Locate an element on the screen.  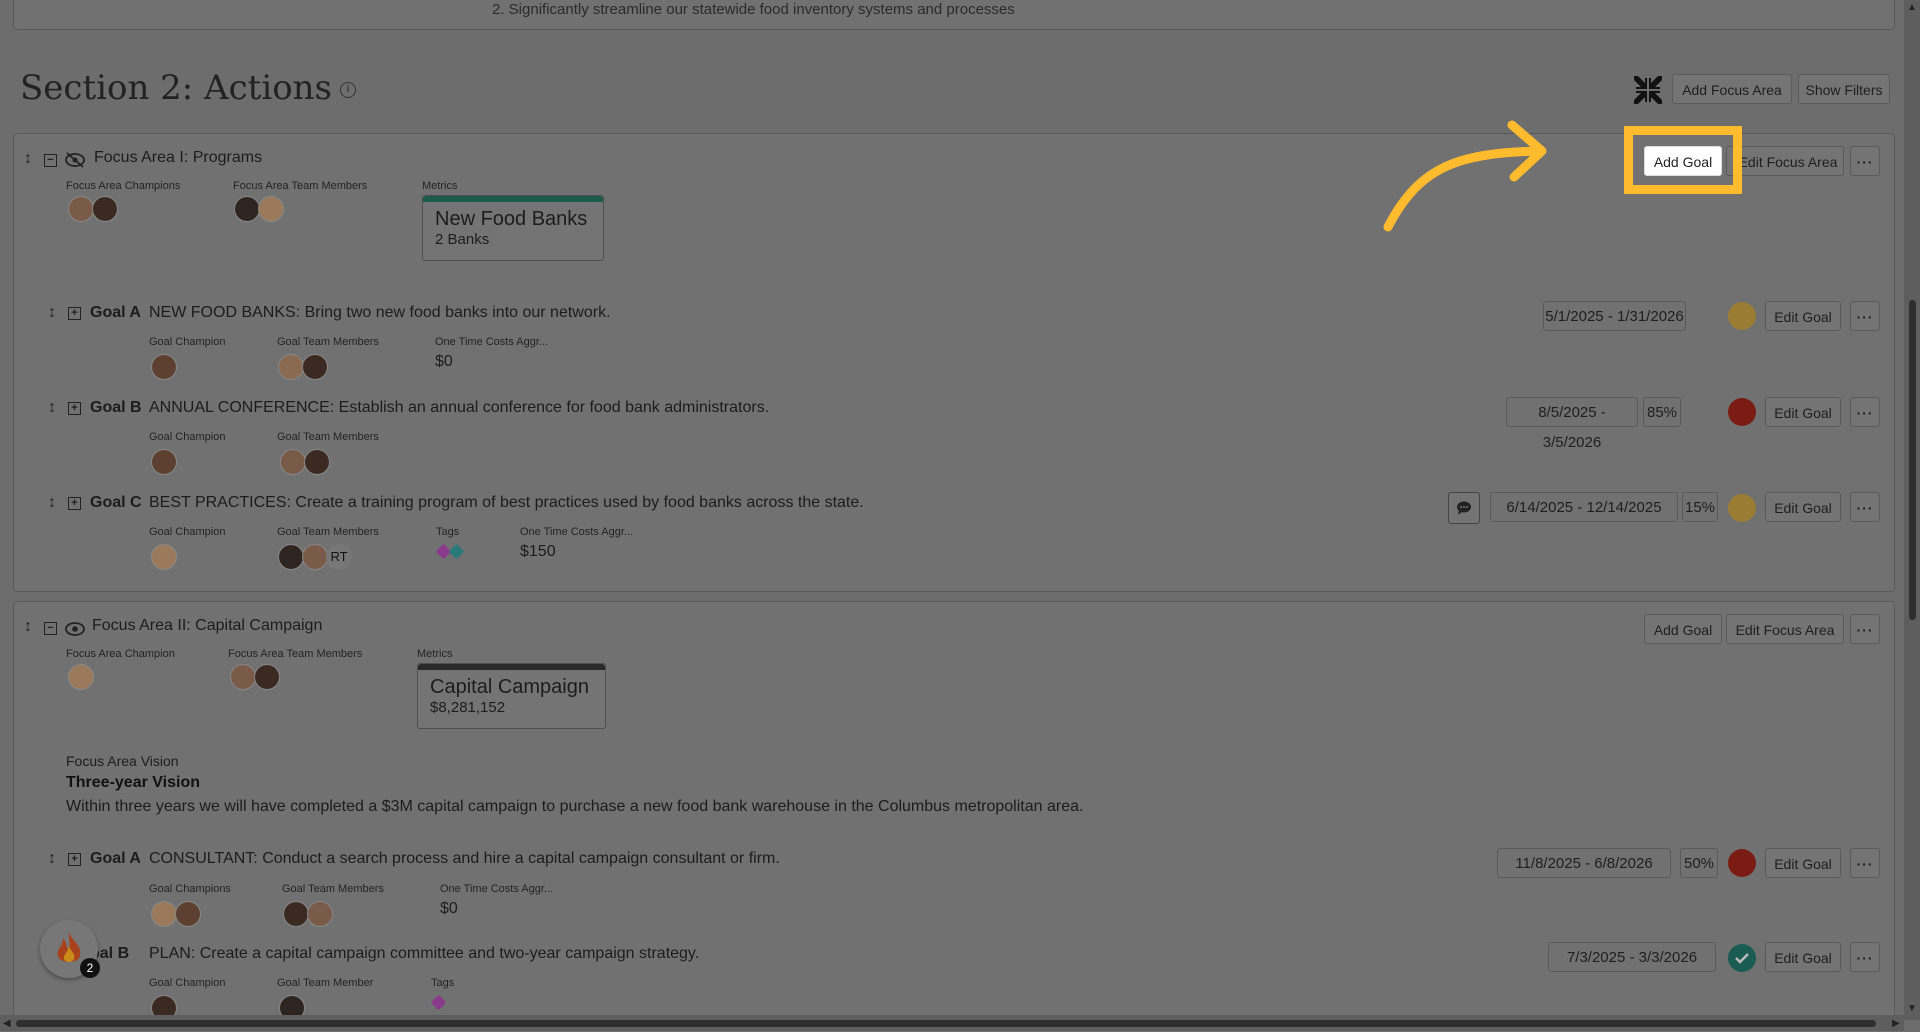
section-title-text: Section 2: Actions is located at coordinates (176, 88).